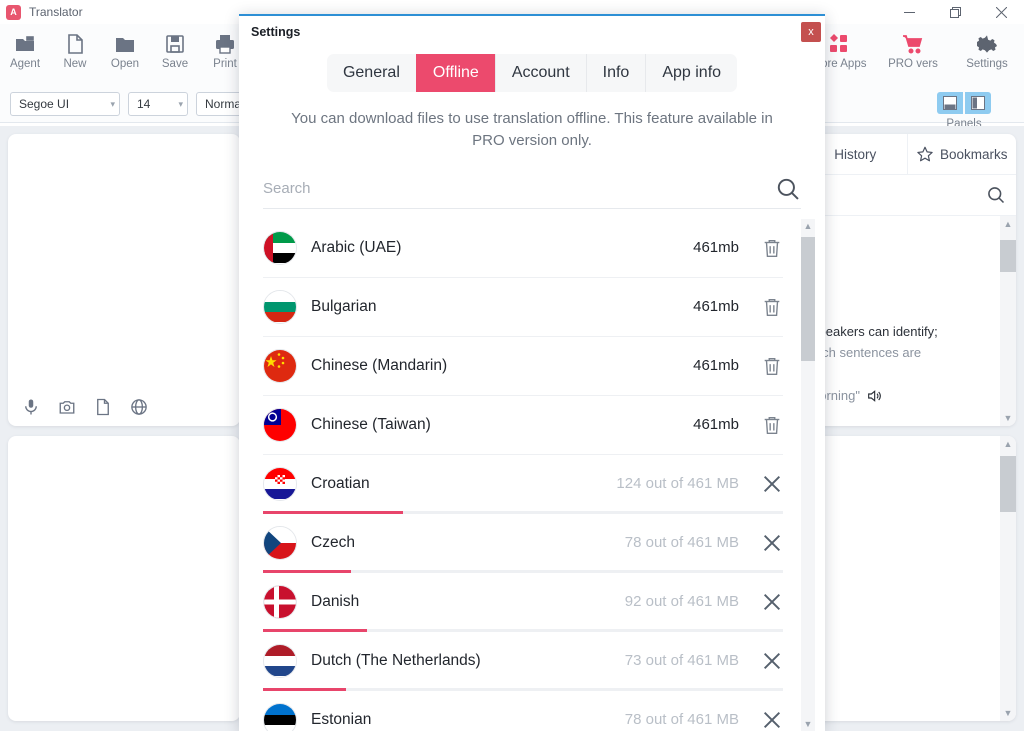 The width and height of the screenshot is (1024, 731). I want to click on ribbon-button-save: Save, so click(175, 49).